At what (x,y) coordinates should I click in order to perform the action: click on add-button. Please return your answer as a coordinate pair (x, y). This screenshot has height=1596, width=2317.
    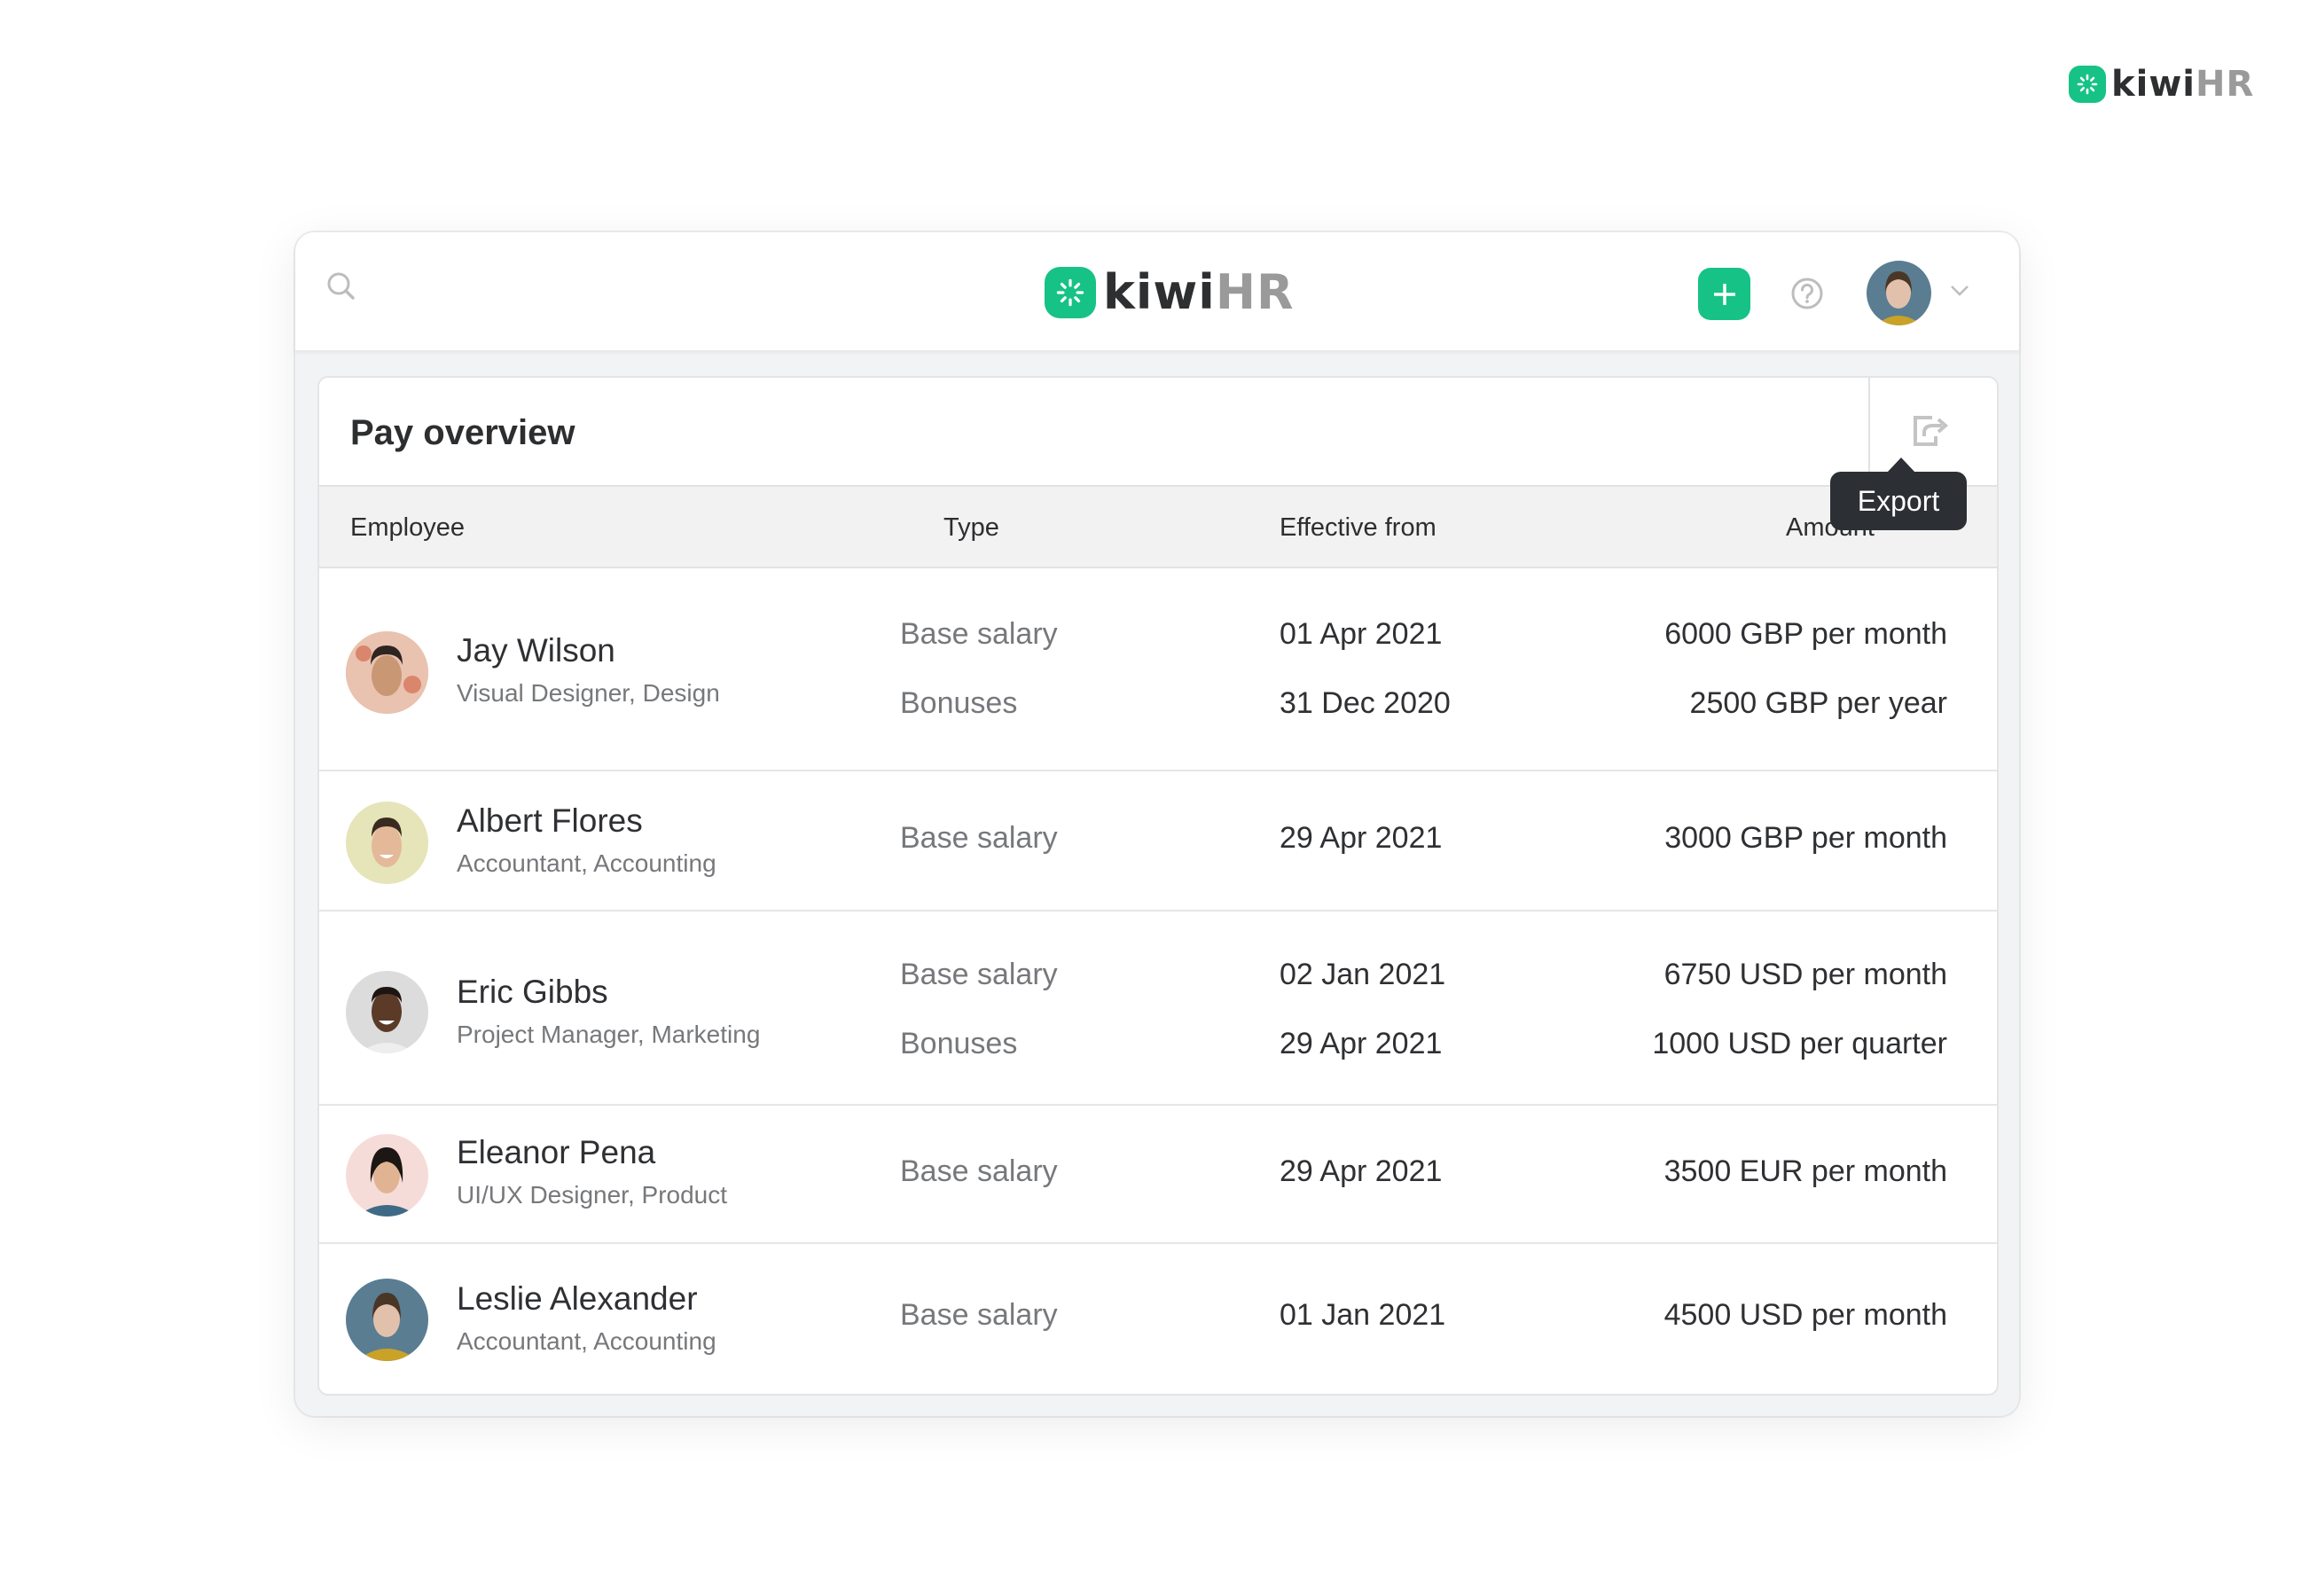
    Looking at the image, I should click on (1724, 294).